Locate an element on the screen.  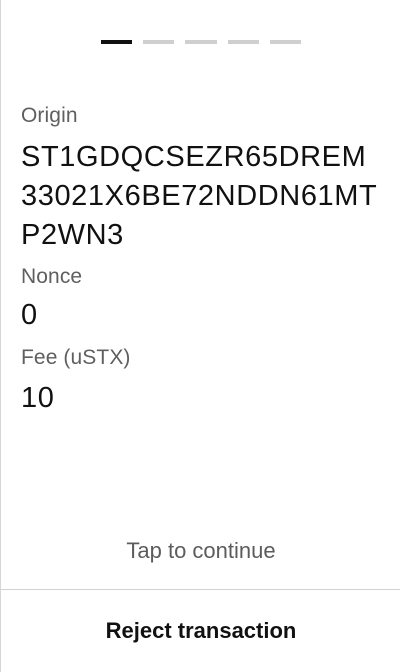
progress-stepper is located at coordinates (201, 42).